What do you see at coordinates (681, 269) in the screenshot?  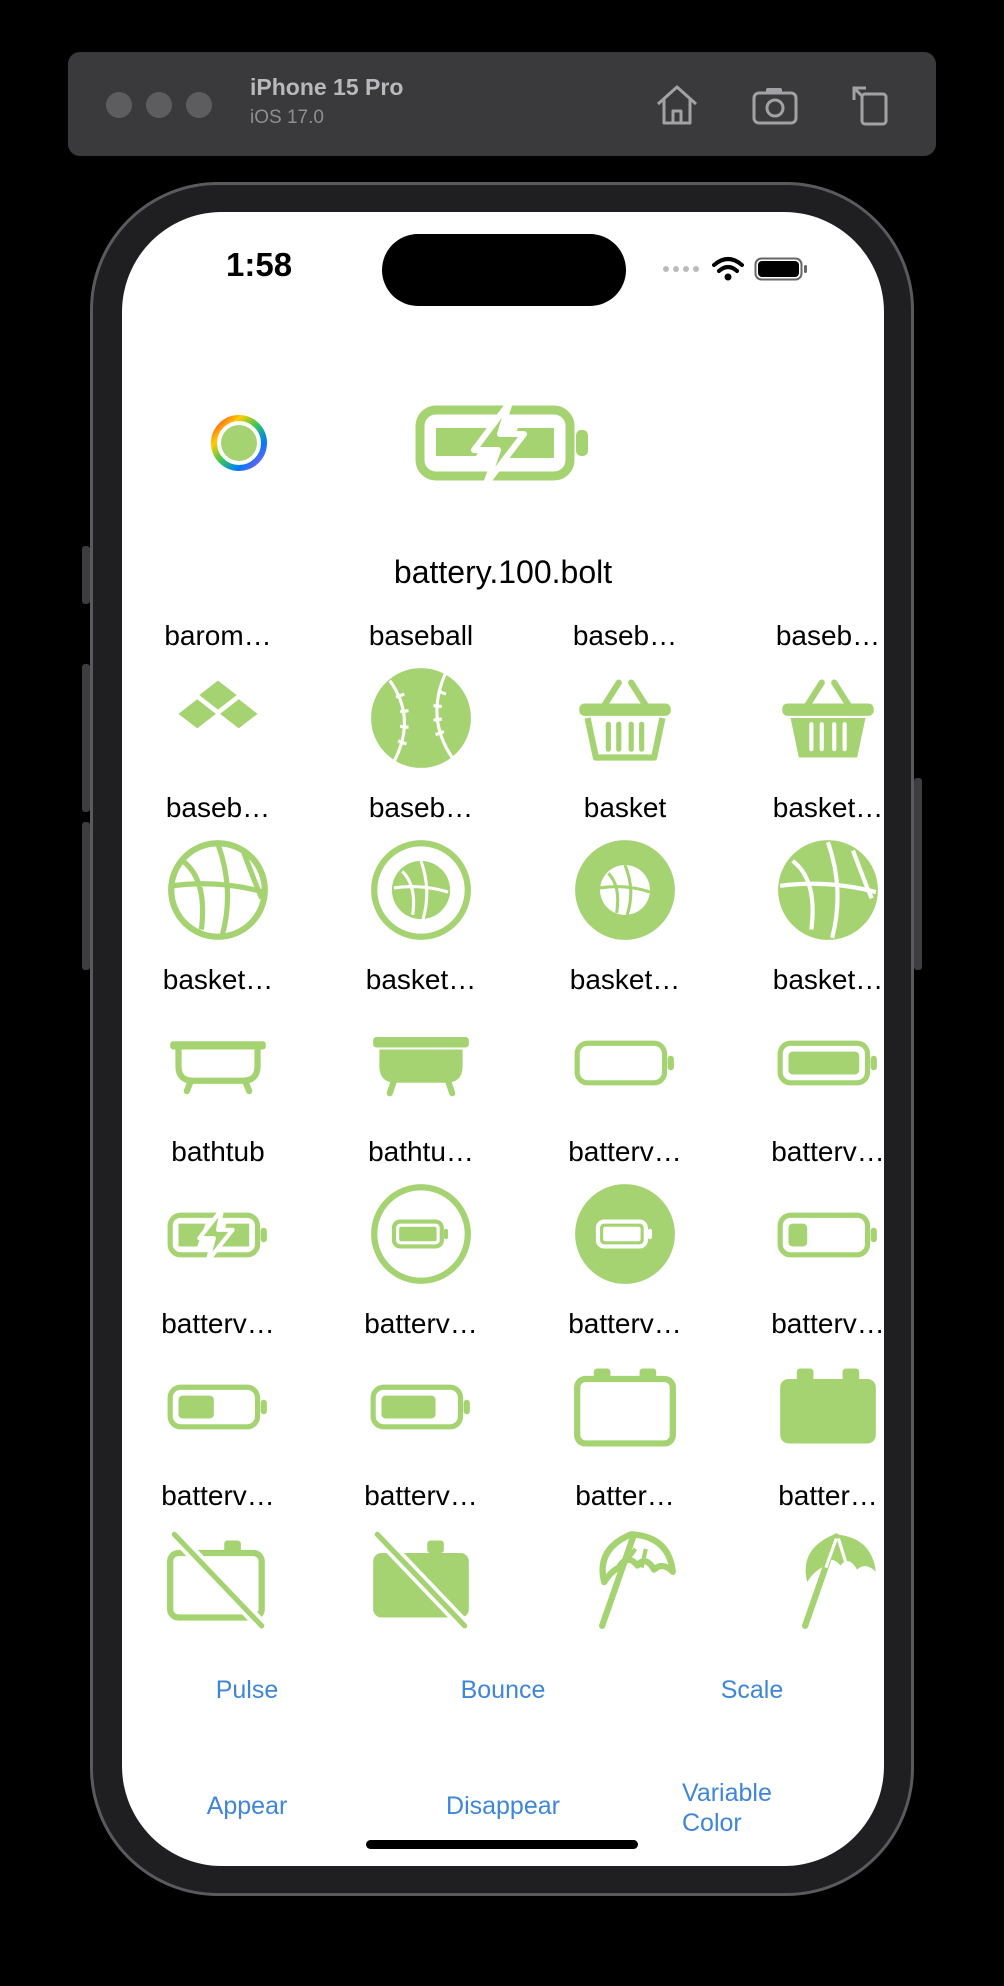 I see `cellular-signal-icon` at bounding box center [681, 269].